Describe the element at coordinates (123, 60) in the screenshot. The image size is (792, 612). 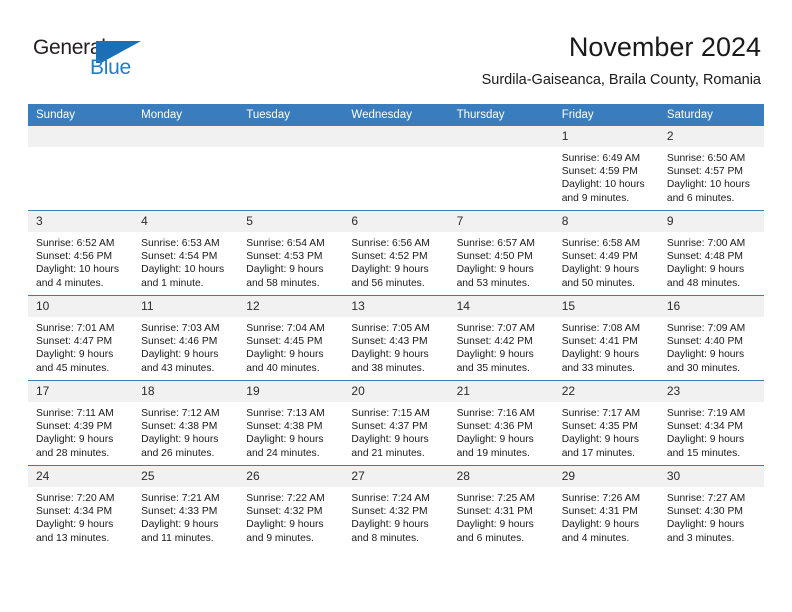
I see `brand-logo: General Blue` at that location.